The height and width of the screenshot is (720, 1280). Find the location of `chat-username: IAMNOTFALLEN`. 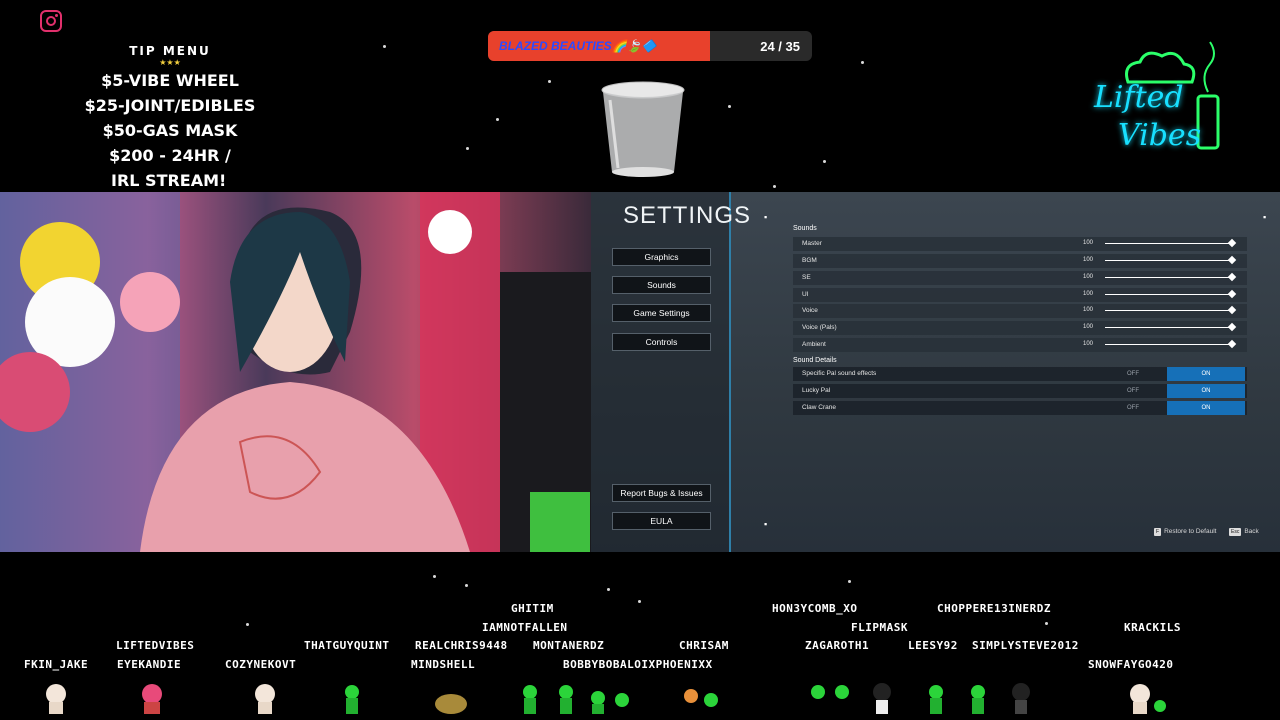

chat-username: IAMNOTFALLEN is located at coordinates (525, 627).